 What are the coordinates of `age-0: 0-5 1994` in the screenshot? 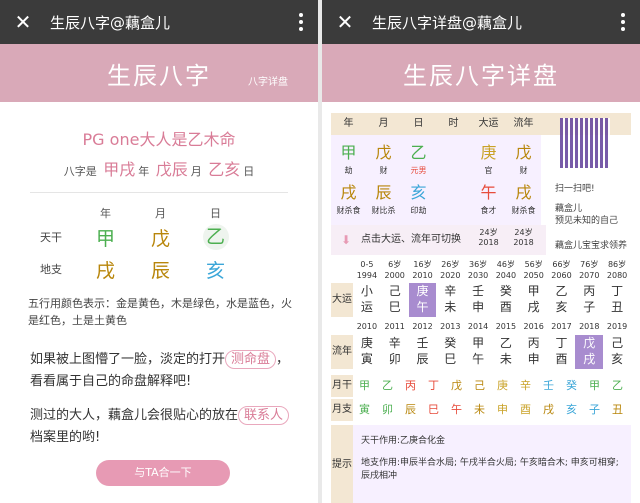 It's located at (367, 270).